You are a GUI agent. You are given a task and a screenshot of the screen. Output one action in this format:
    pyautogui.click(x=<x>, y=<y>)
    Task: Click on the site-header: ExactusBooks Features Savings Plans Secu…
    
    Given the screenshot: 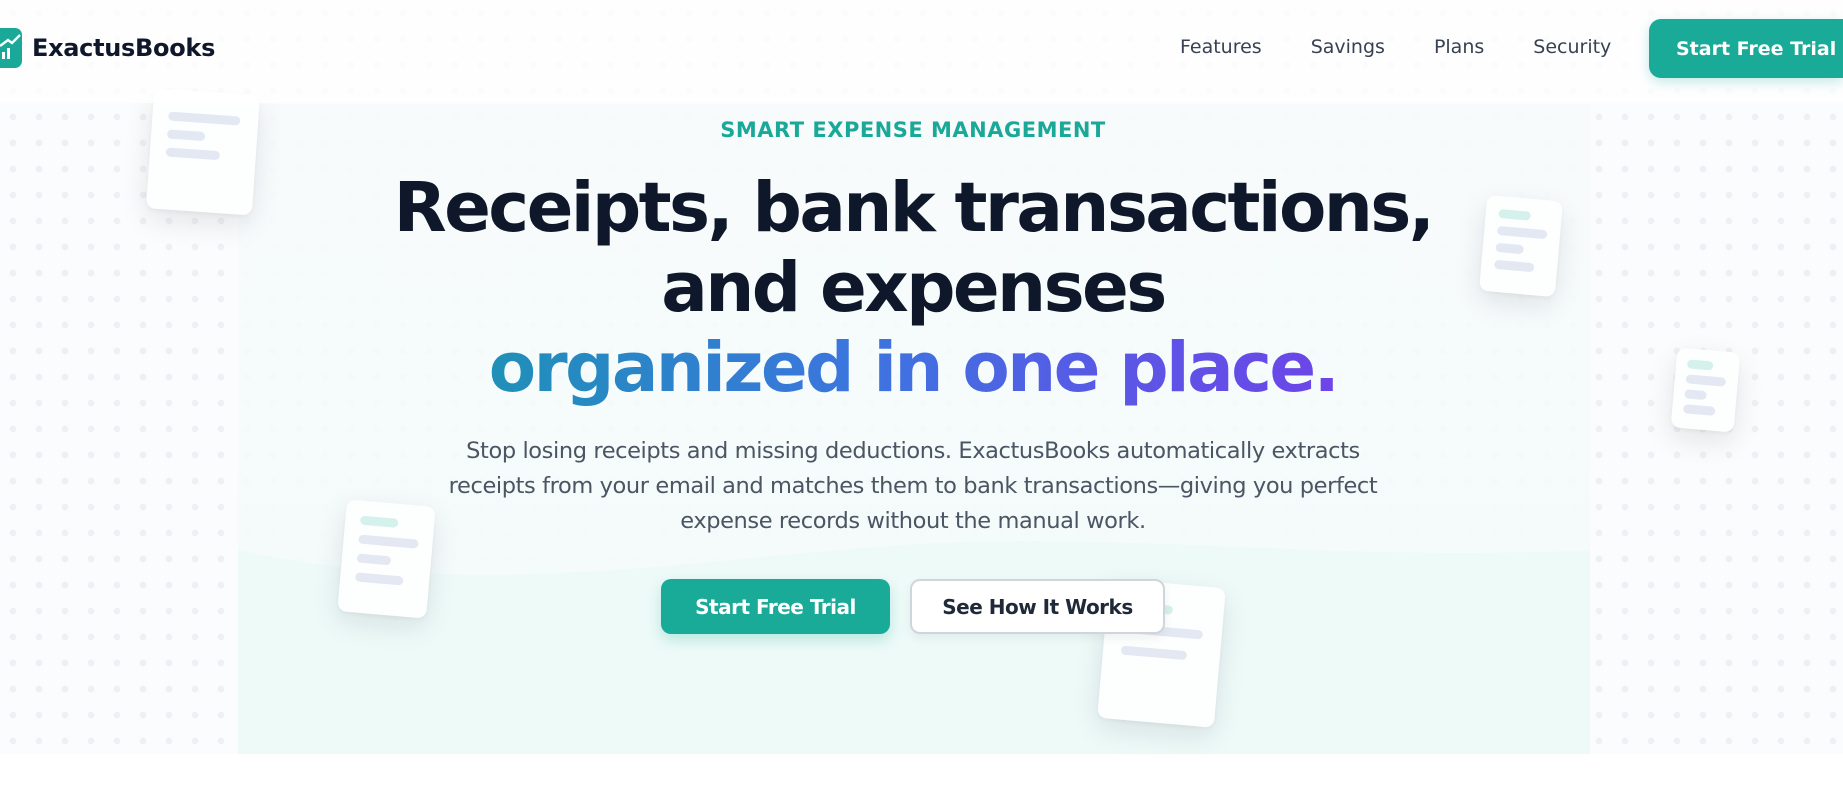 What is the action you would take?
    pyautogui.click(x=921, y=51)
    